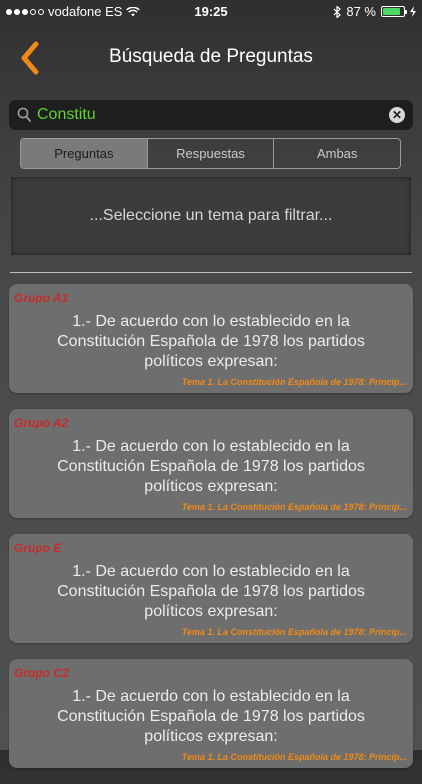 The height and width of the screenshot is (784, 422). What do you see at coordinates (41, 673) in the screenshot?
I see `result-group-label: Grupo C2` at bounding box center [41, 673].